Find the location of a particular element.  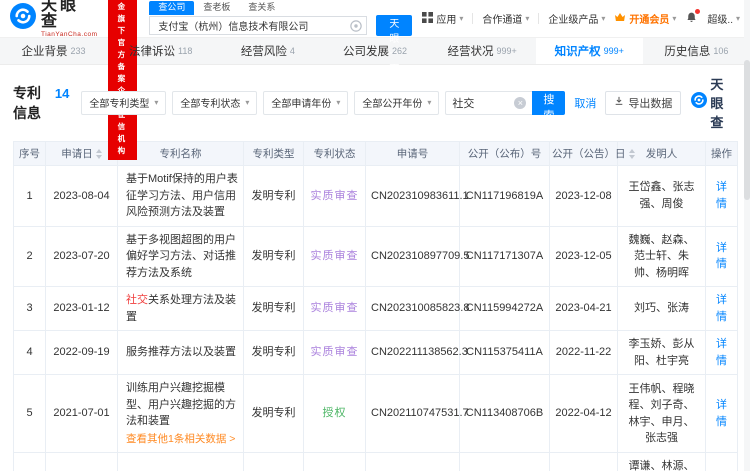

filter-apply-year: 全部申请年份 ▾ is located at coordinates (306, 102).